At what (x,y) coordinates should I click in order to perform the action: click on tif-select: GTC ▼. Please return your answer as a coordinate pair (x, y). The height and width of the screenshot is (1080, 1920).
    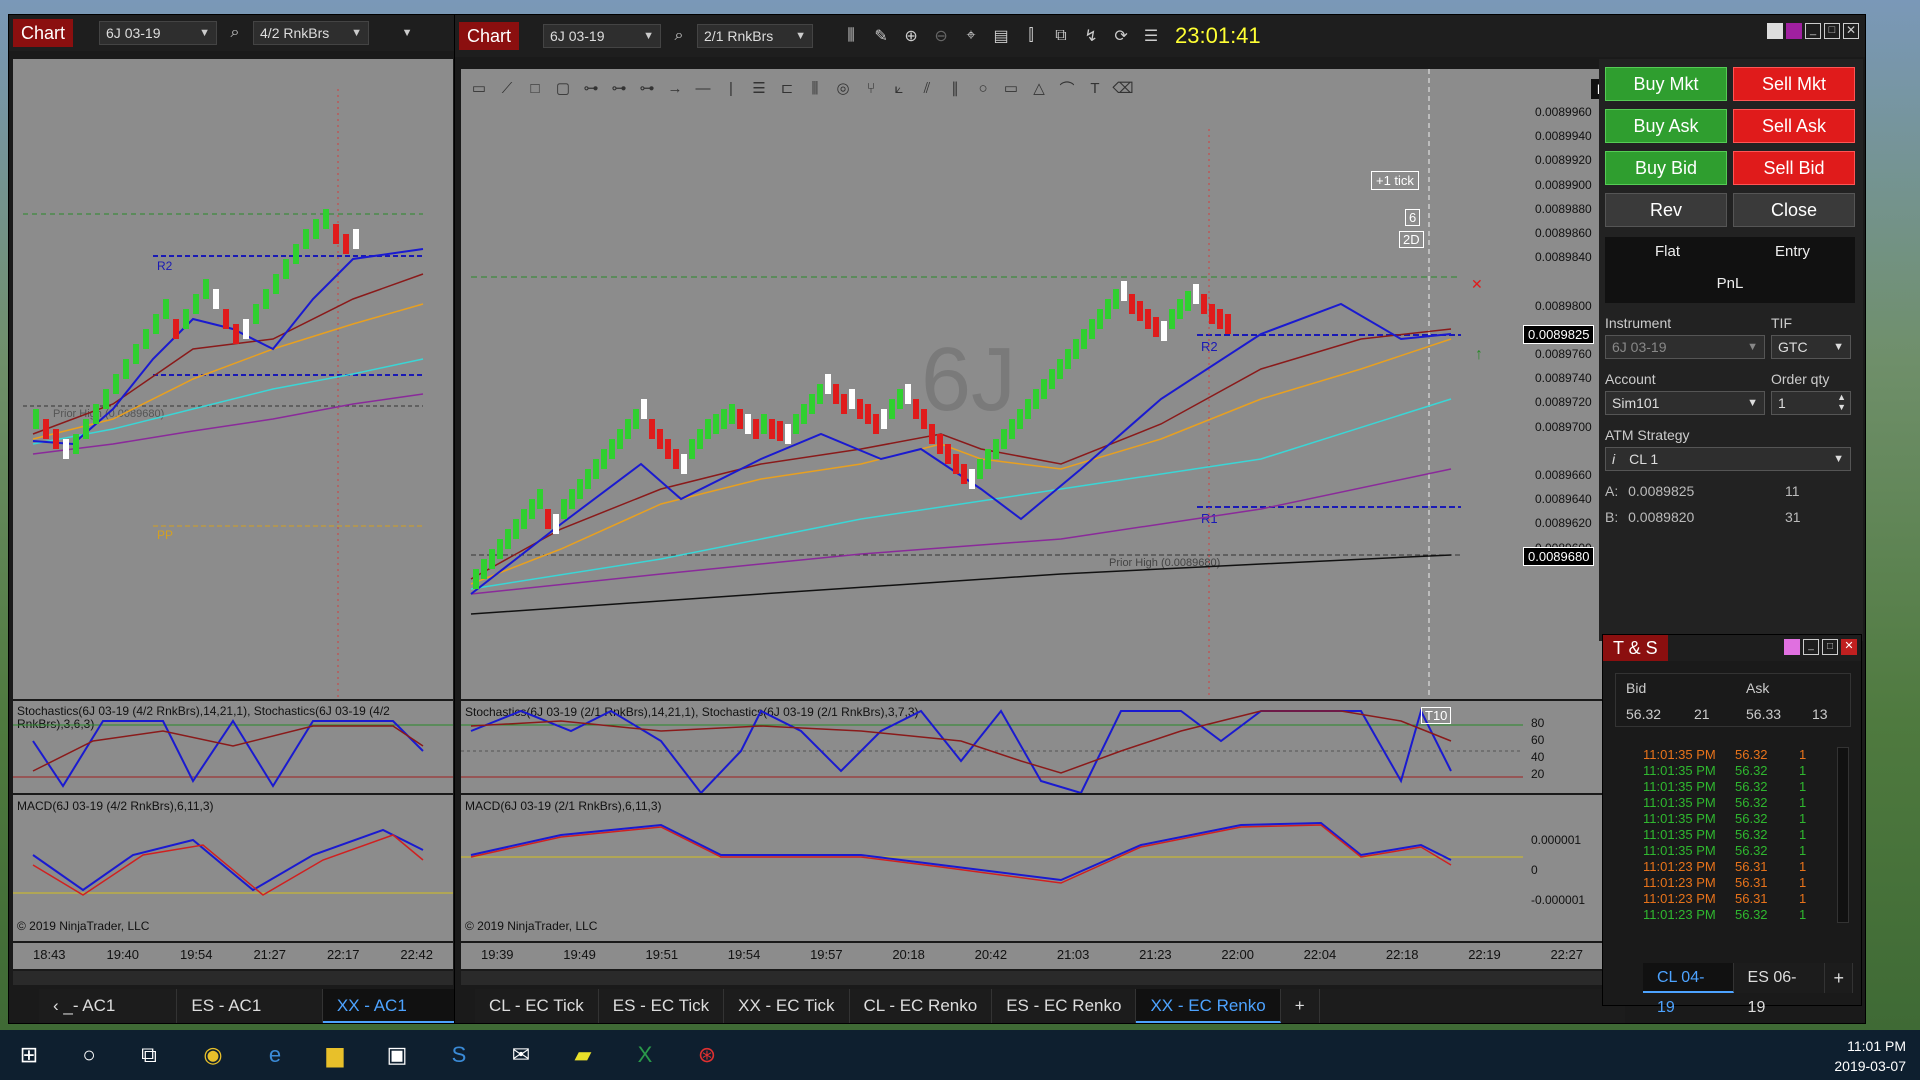
    Looking at the image, I should click on (1811, 347).